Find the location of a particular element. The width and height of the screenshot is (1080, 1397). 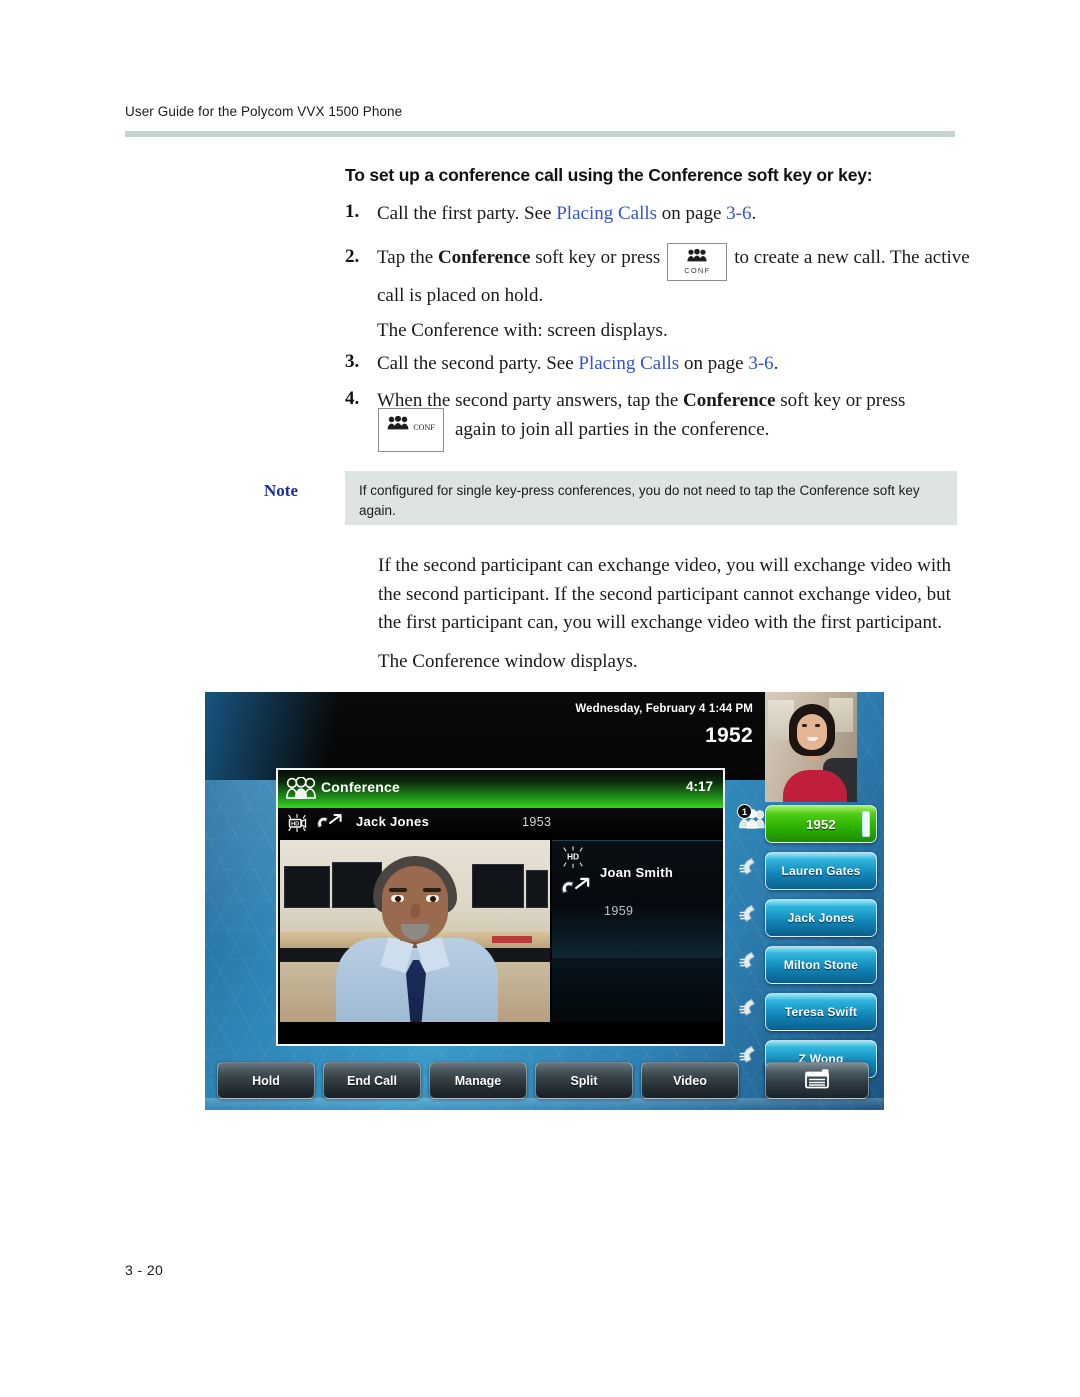

menu-window-icon is located at coordinates (817, 1080).